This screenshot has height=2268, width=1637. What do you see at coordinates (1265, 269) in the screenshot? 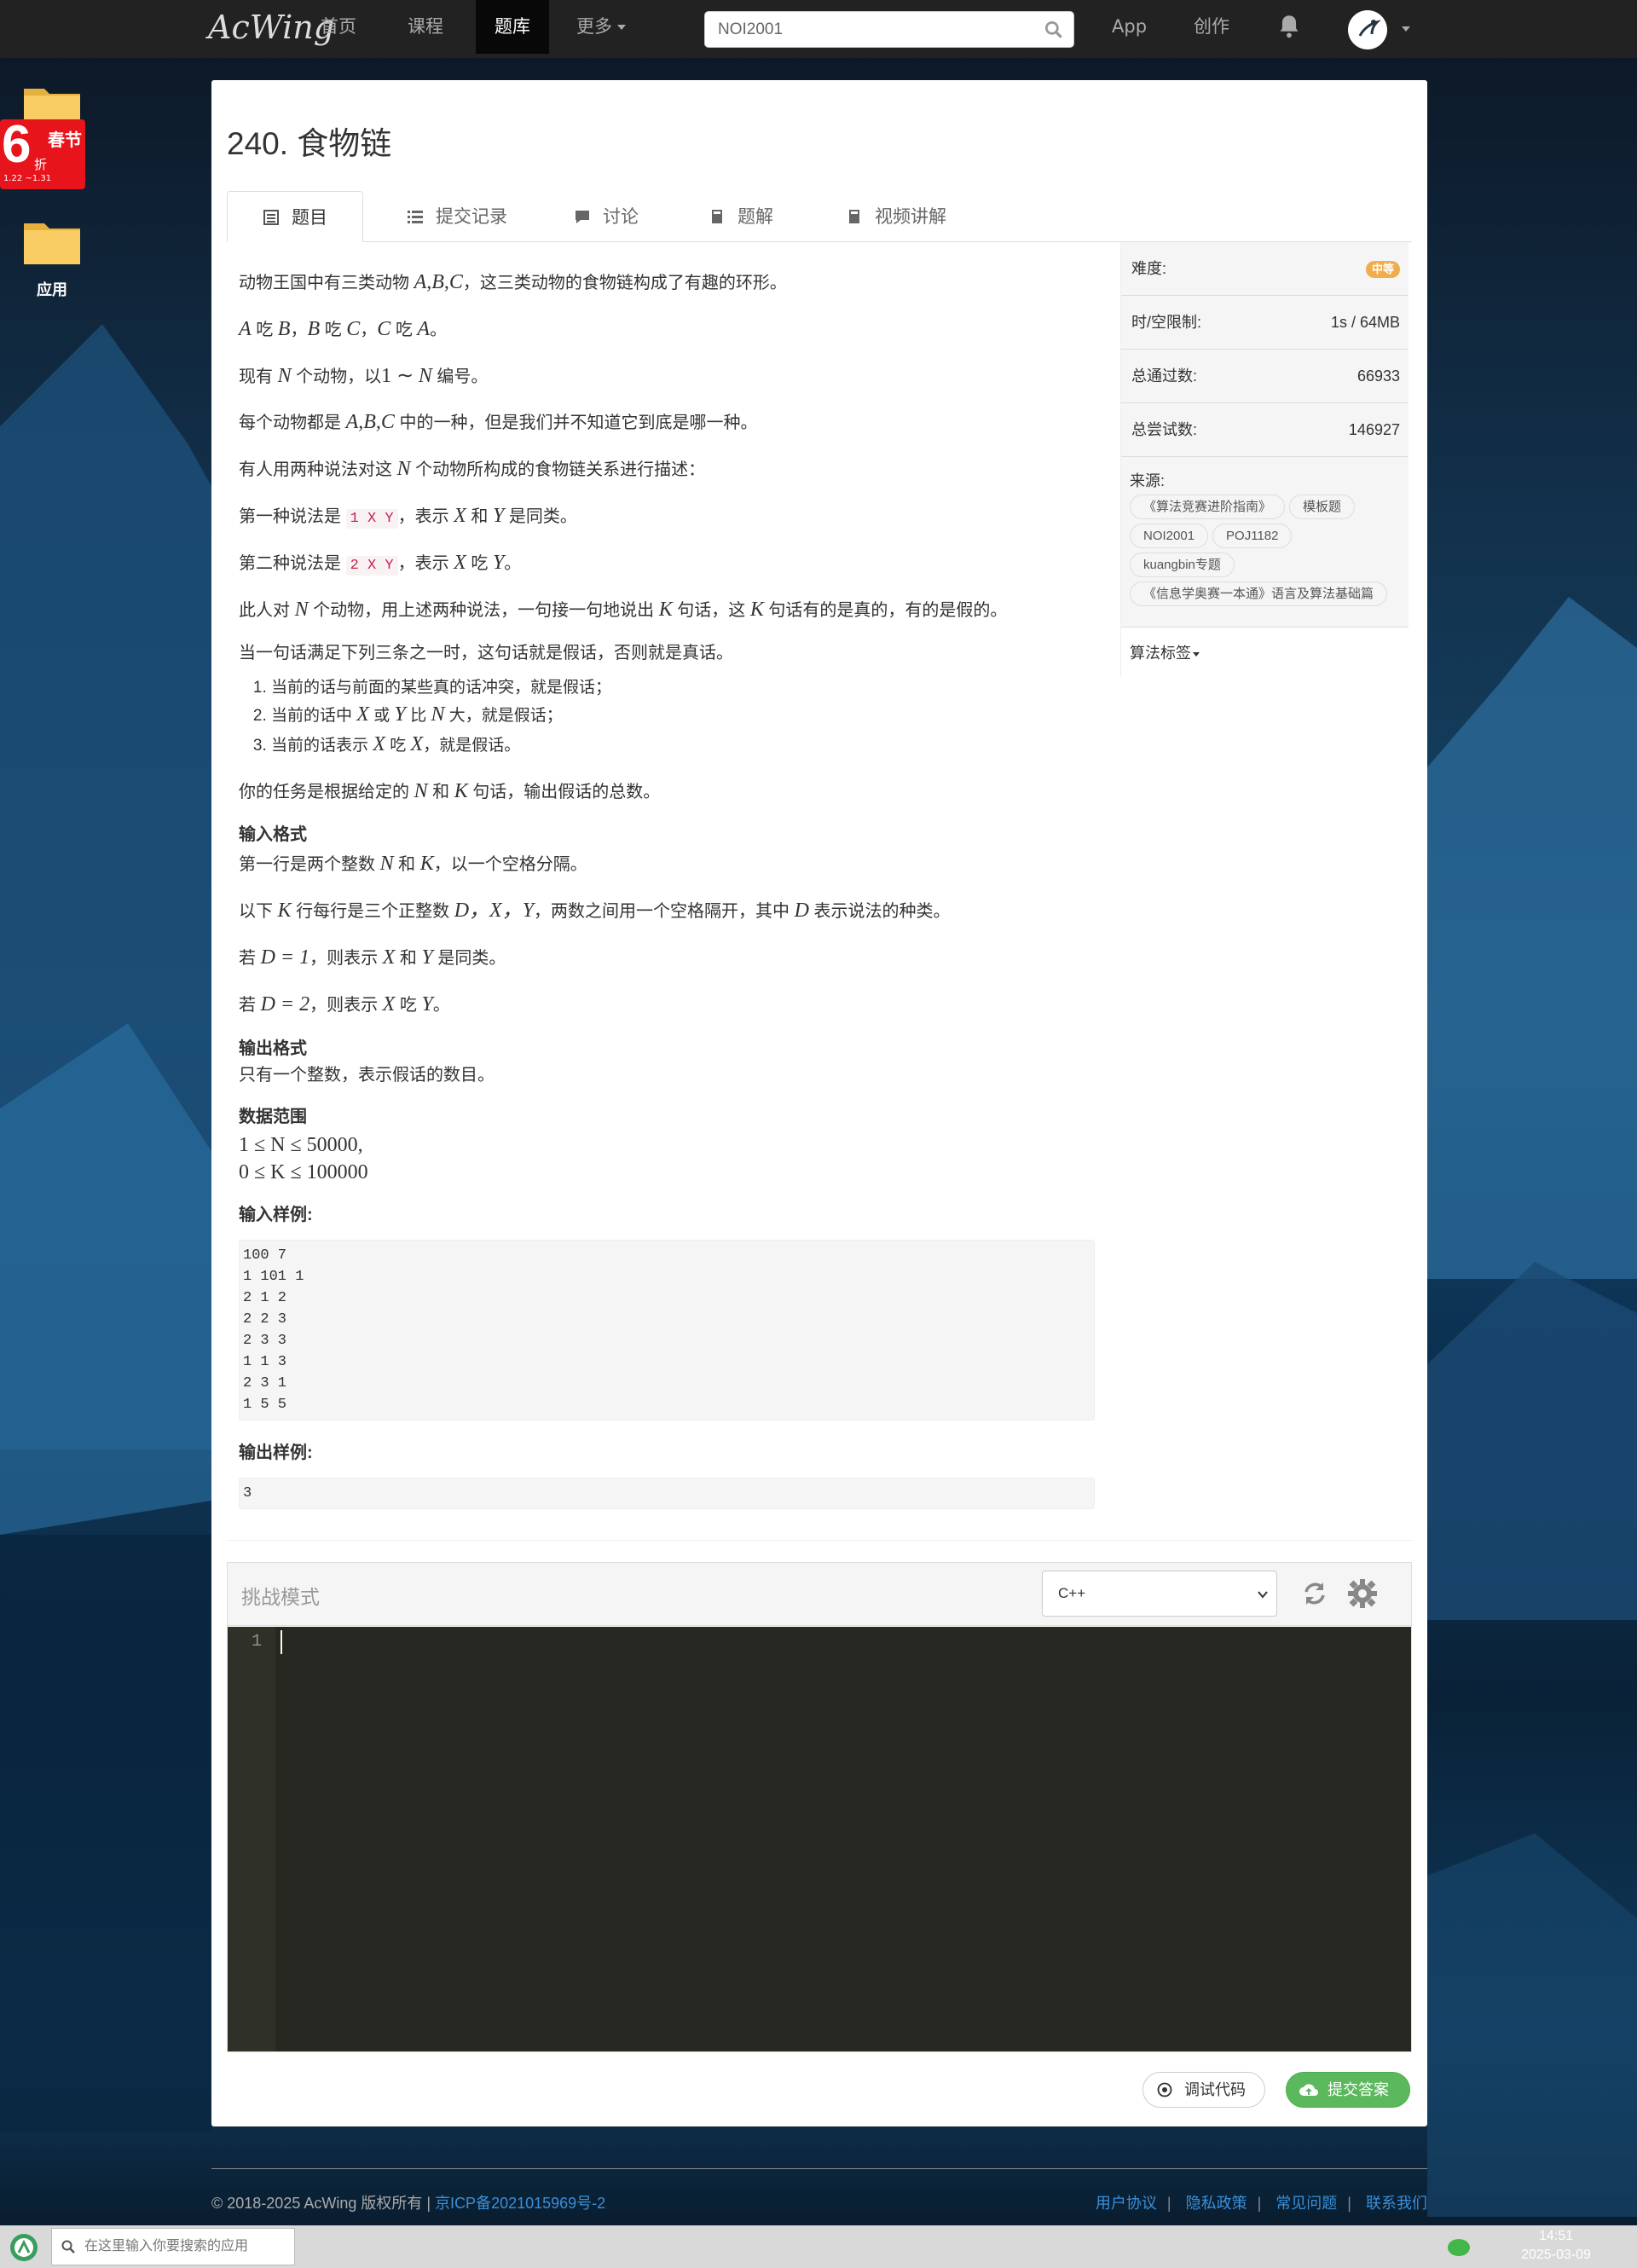
I see `difficulty-row: 难度: 中等` at bounding box center [1265, 269].